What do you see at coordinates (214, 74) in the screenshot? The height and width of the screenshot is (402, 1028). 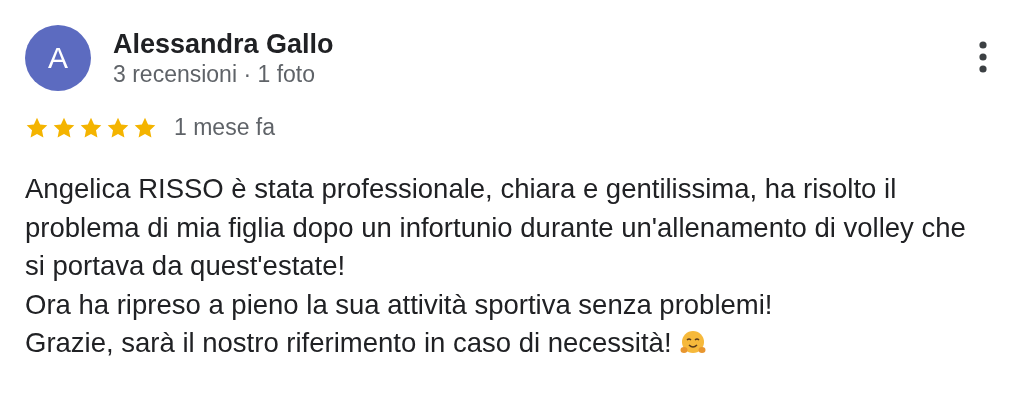 I see `author-stats: 3 recensioni · 1 foto` at bounding box center [214, 74].